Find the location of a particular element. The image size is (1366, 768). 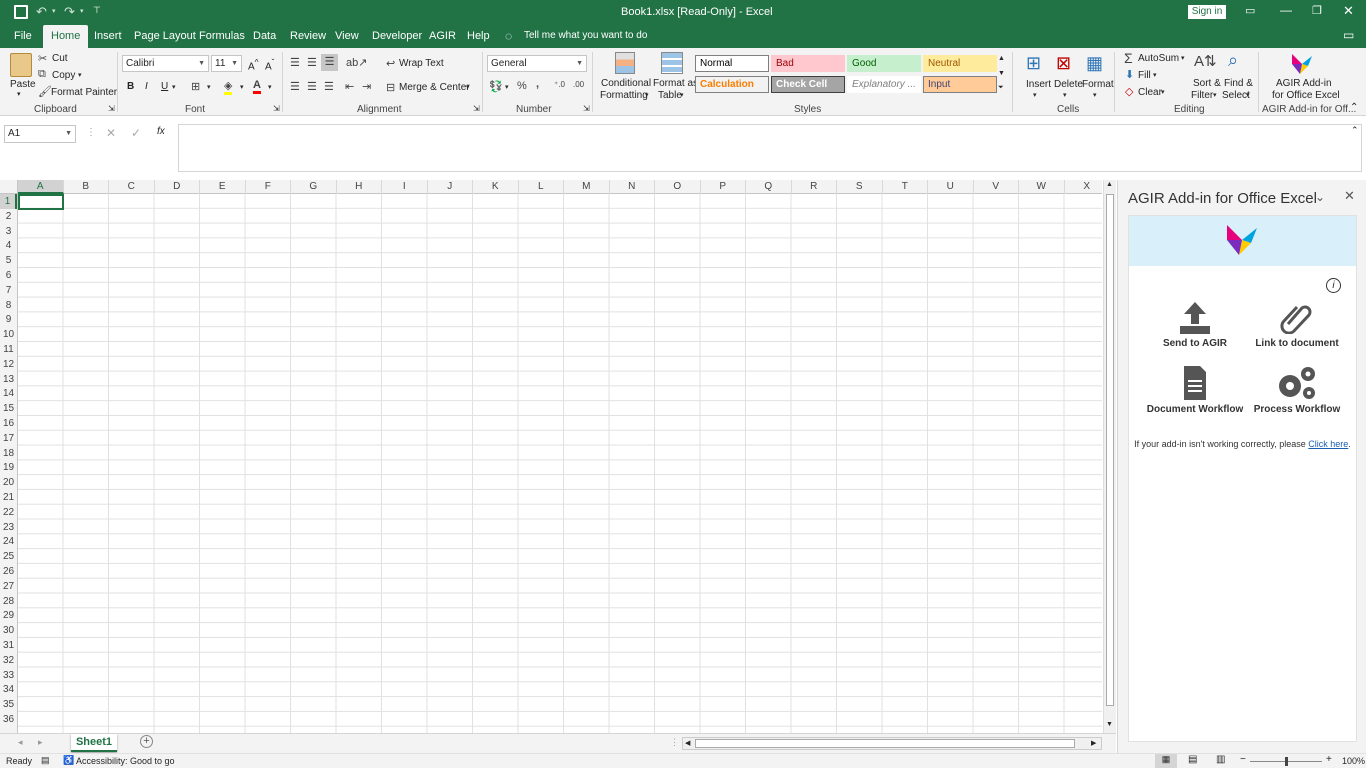

normal-view-icon: ▦ is located at coordinates (1166, 761).